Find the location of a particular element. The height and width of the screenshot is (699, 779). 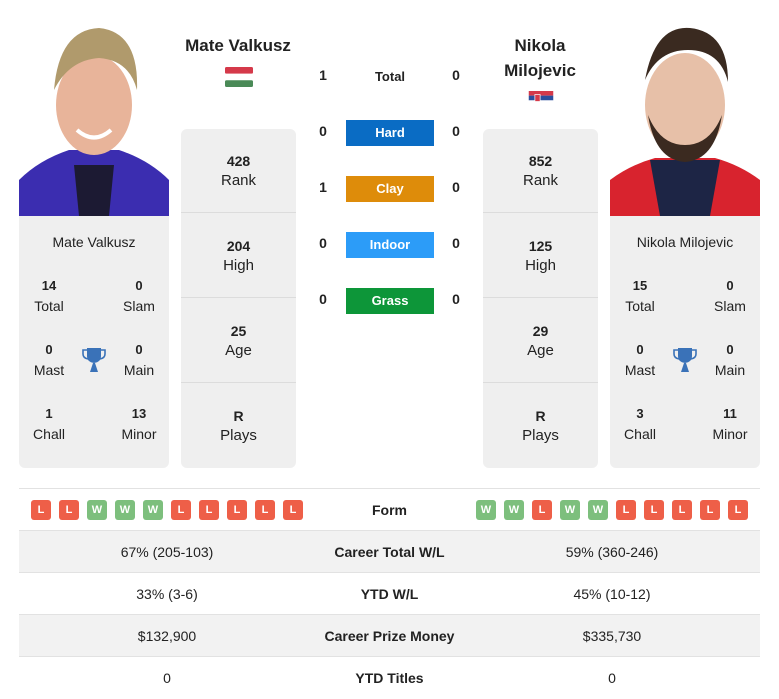

row-right-value: 45% (10-12) is located at coordinates (612, 593).